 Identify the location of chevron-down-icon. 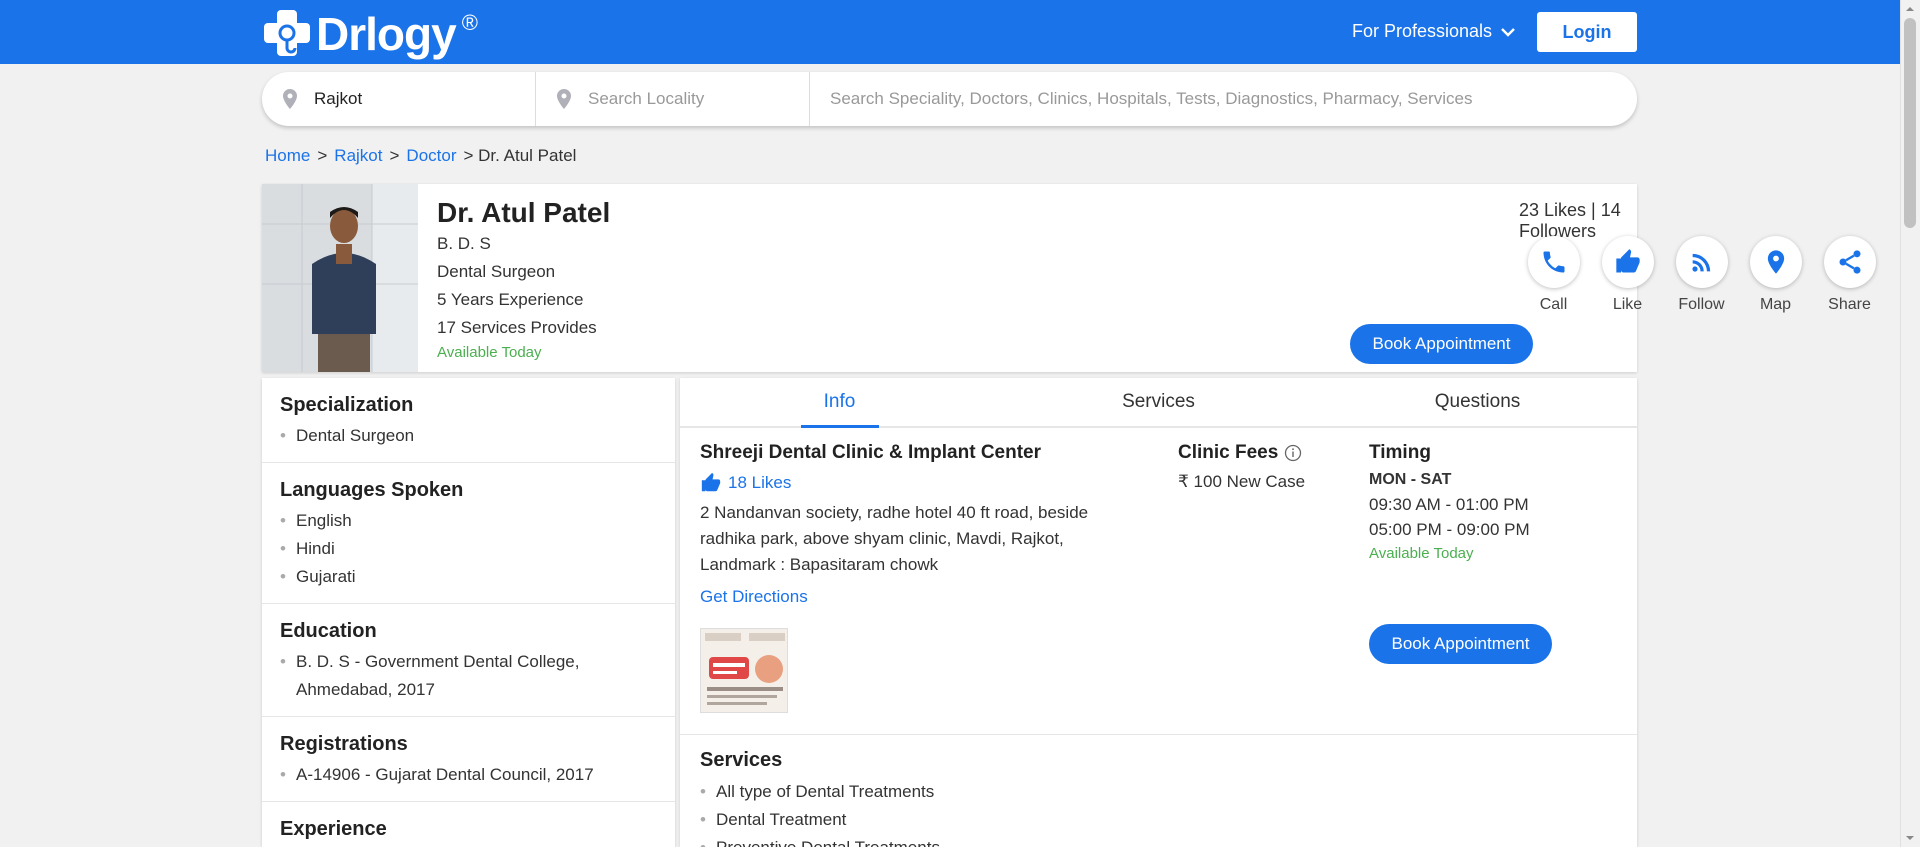
(1508, 32).